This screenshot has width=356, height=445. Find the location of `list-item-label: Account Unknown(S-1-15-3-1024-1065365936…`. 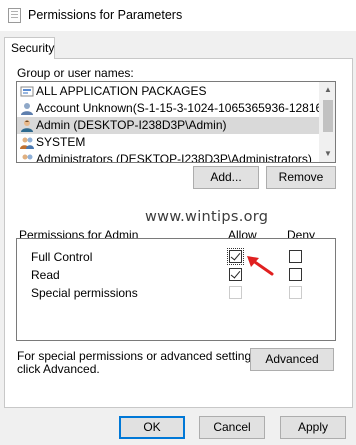

list-item-label: Account Unknown(S-1-15-3-1024-1065365936… is located at coordinates (178, 108).